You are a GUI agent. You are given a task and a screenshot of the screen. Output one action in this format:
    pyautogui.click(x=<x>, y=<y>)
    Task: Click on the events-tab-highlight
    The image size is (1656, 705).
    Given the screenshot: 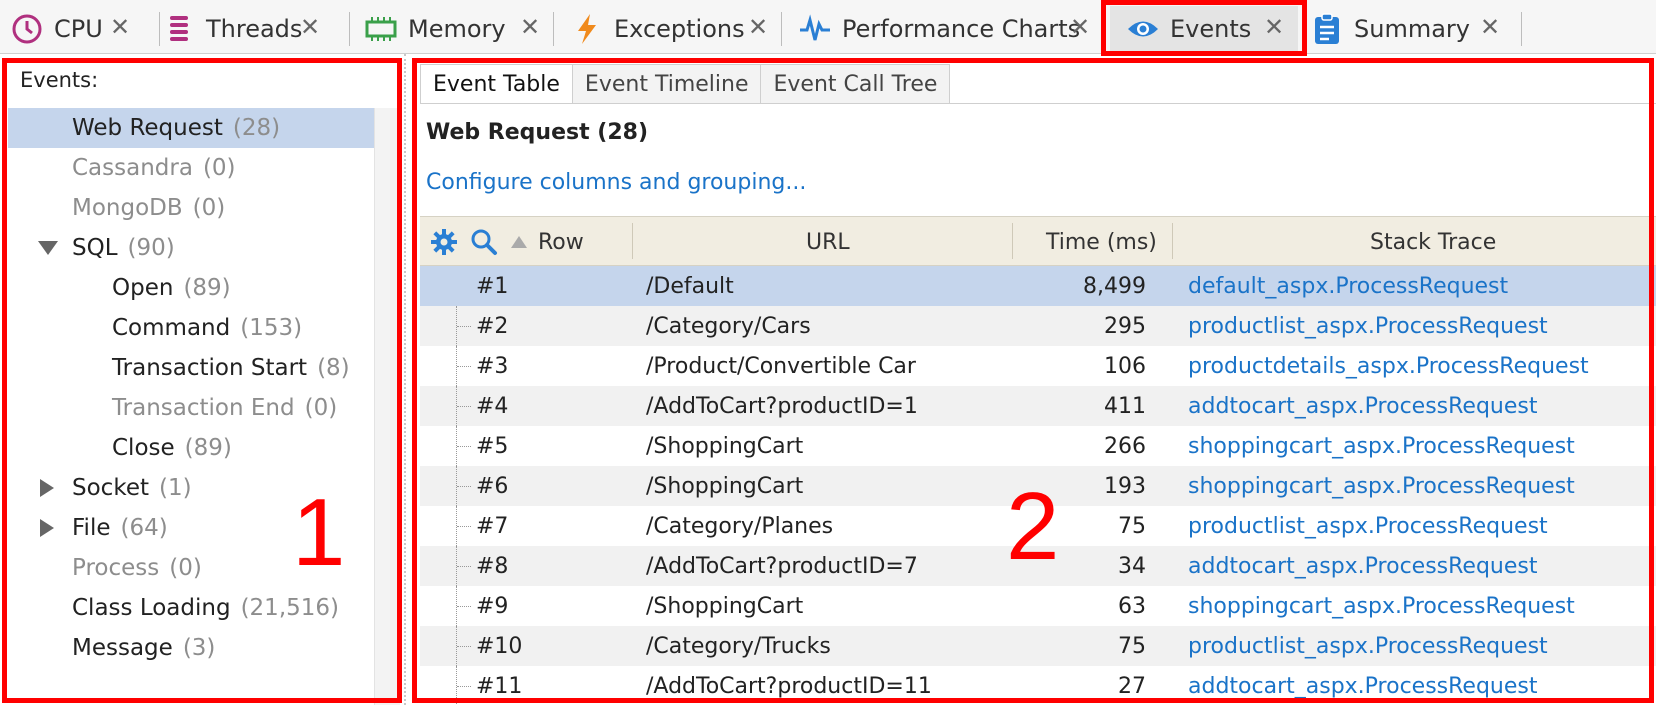 What is the action you would take?
    pyautogui.click(x=1204, y=28)
    